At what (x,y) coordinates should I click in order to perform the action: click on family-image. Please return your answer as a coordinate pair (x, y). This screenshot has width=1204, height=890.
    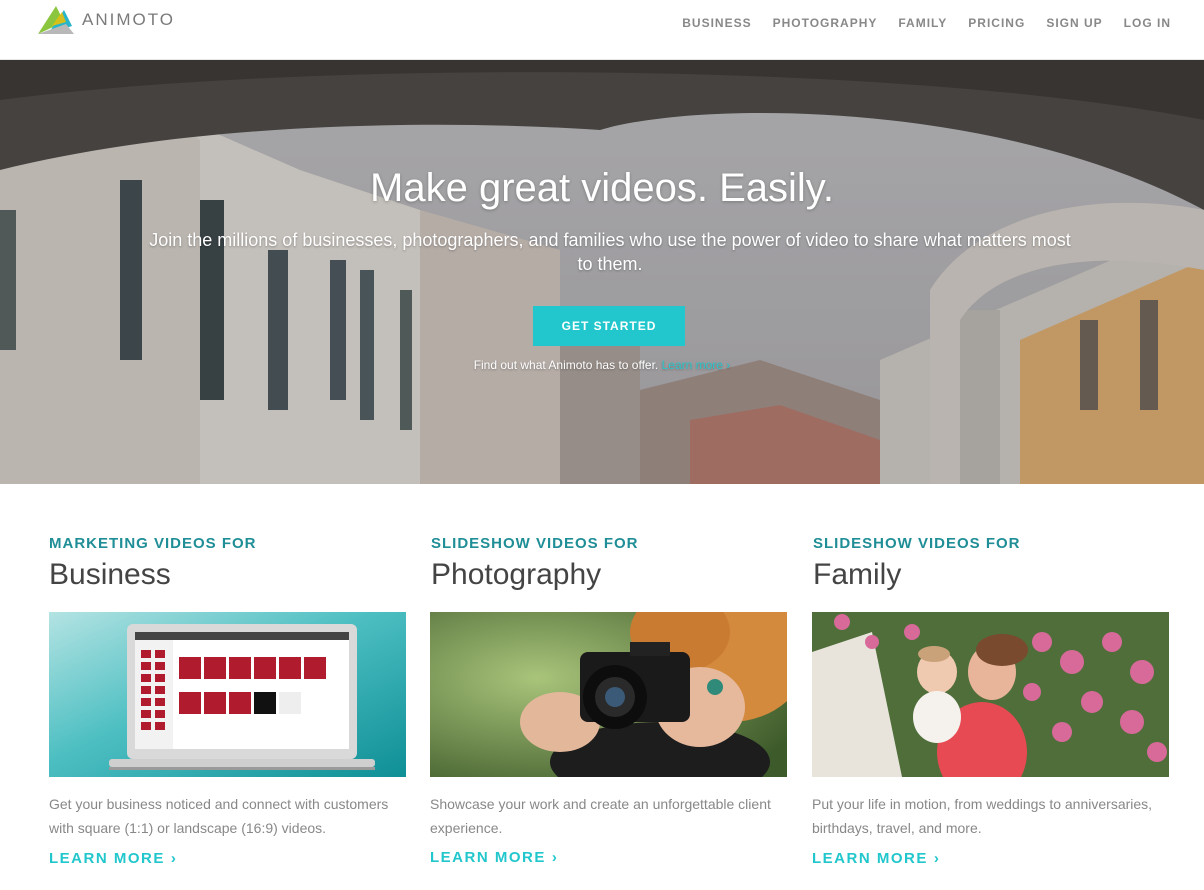
    Looking at the image, I should click on (990, 694).